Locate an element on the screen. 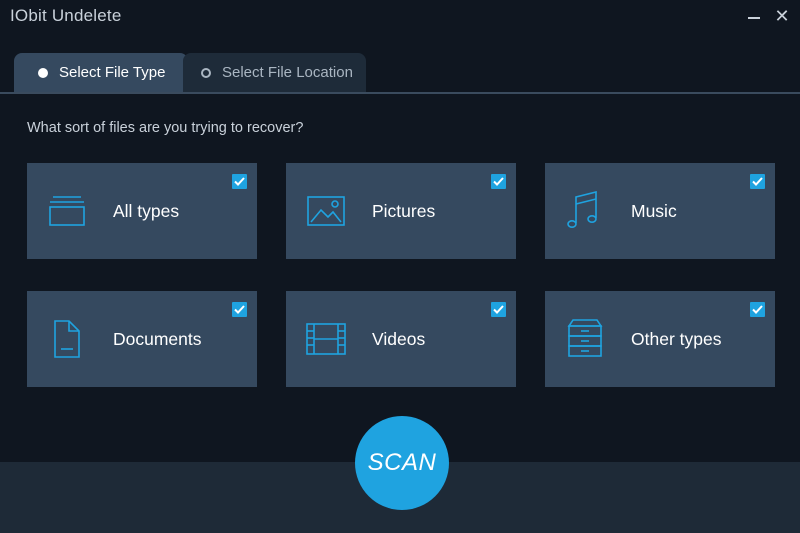  file-type-card-other-types: Other types is located at coordinates (660, 339).